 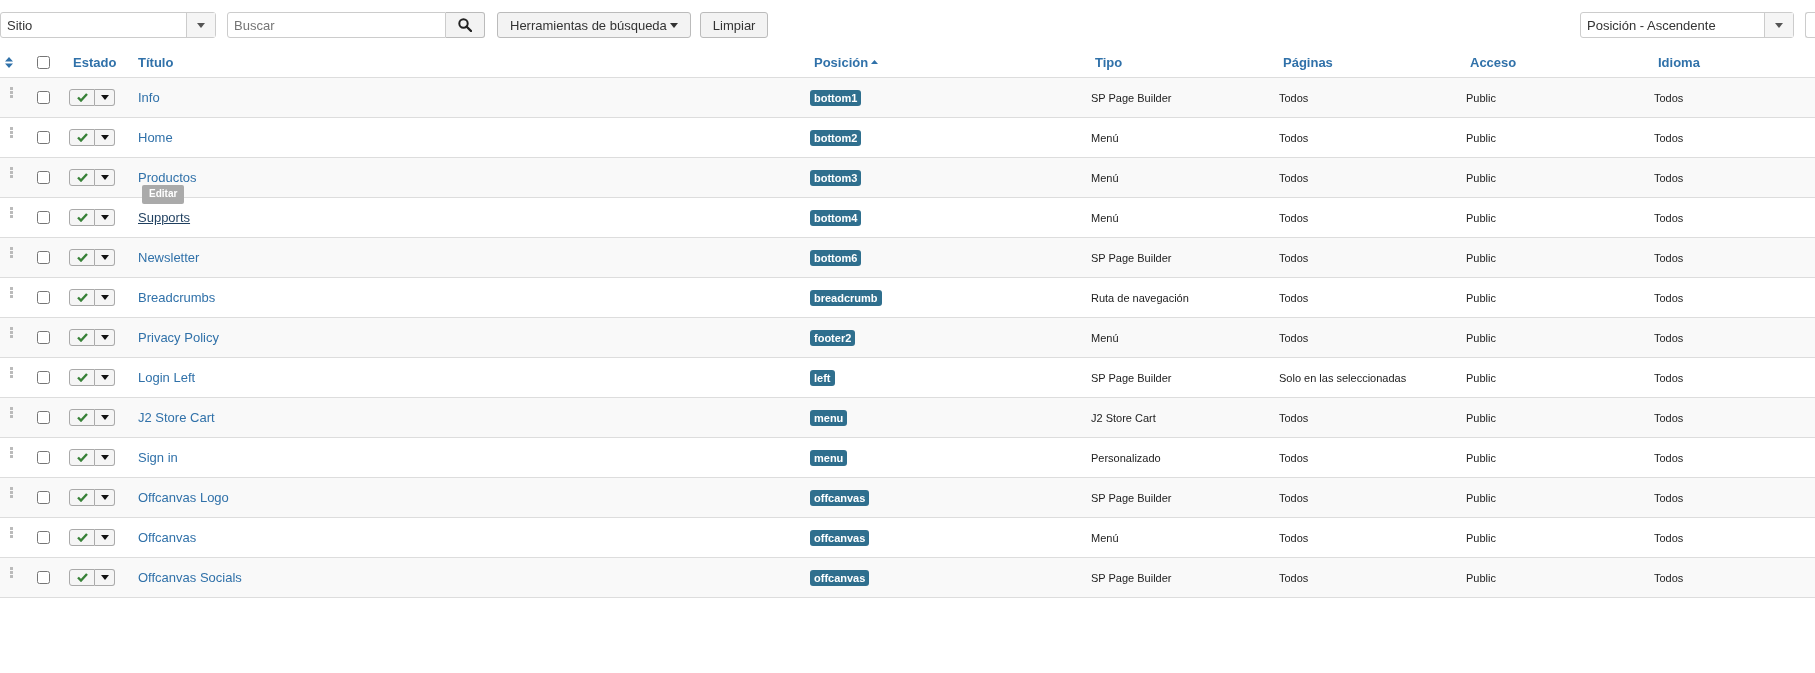 I want to click on column-header: Posición, so click(x=846, y=62).